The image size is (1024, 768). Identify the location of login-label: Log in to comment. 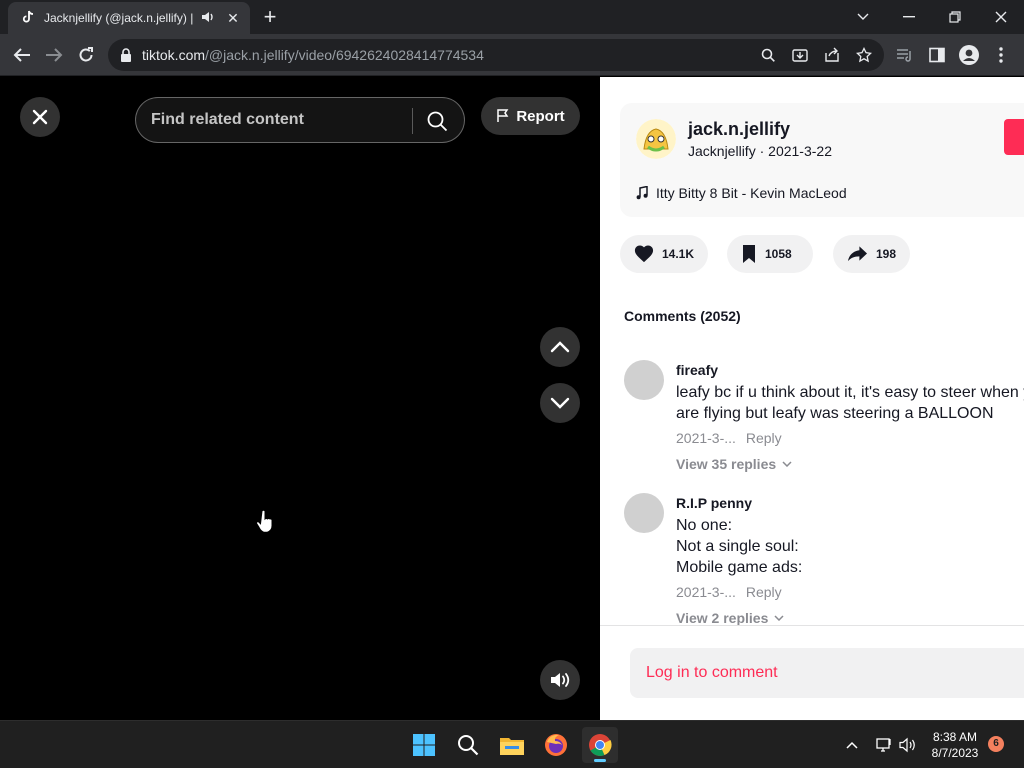
(712, 672).